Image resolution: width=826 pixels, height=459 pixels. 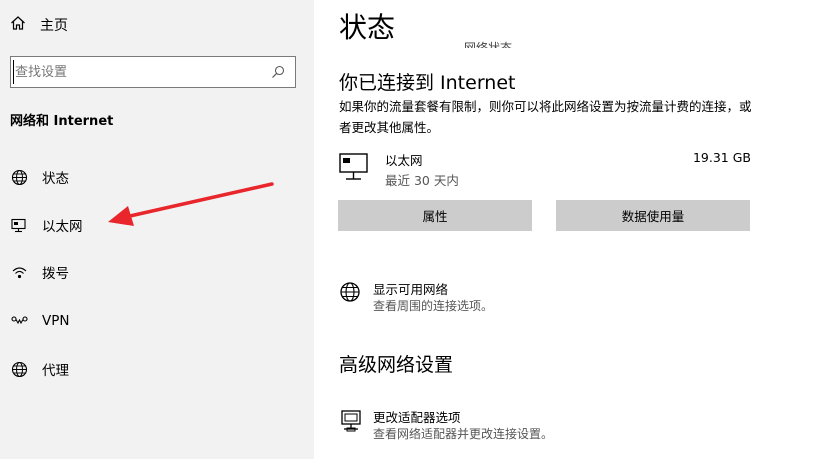 What do you see at coordinates (653, 215) in the screenshot?
I see `data-usage-button: 数据使用量` at bounding box center [653, 215].